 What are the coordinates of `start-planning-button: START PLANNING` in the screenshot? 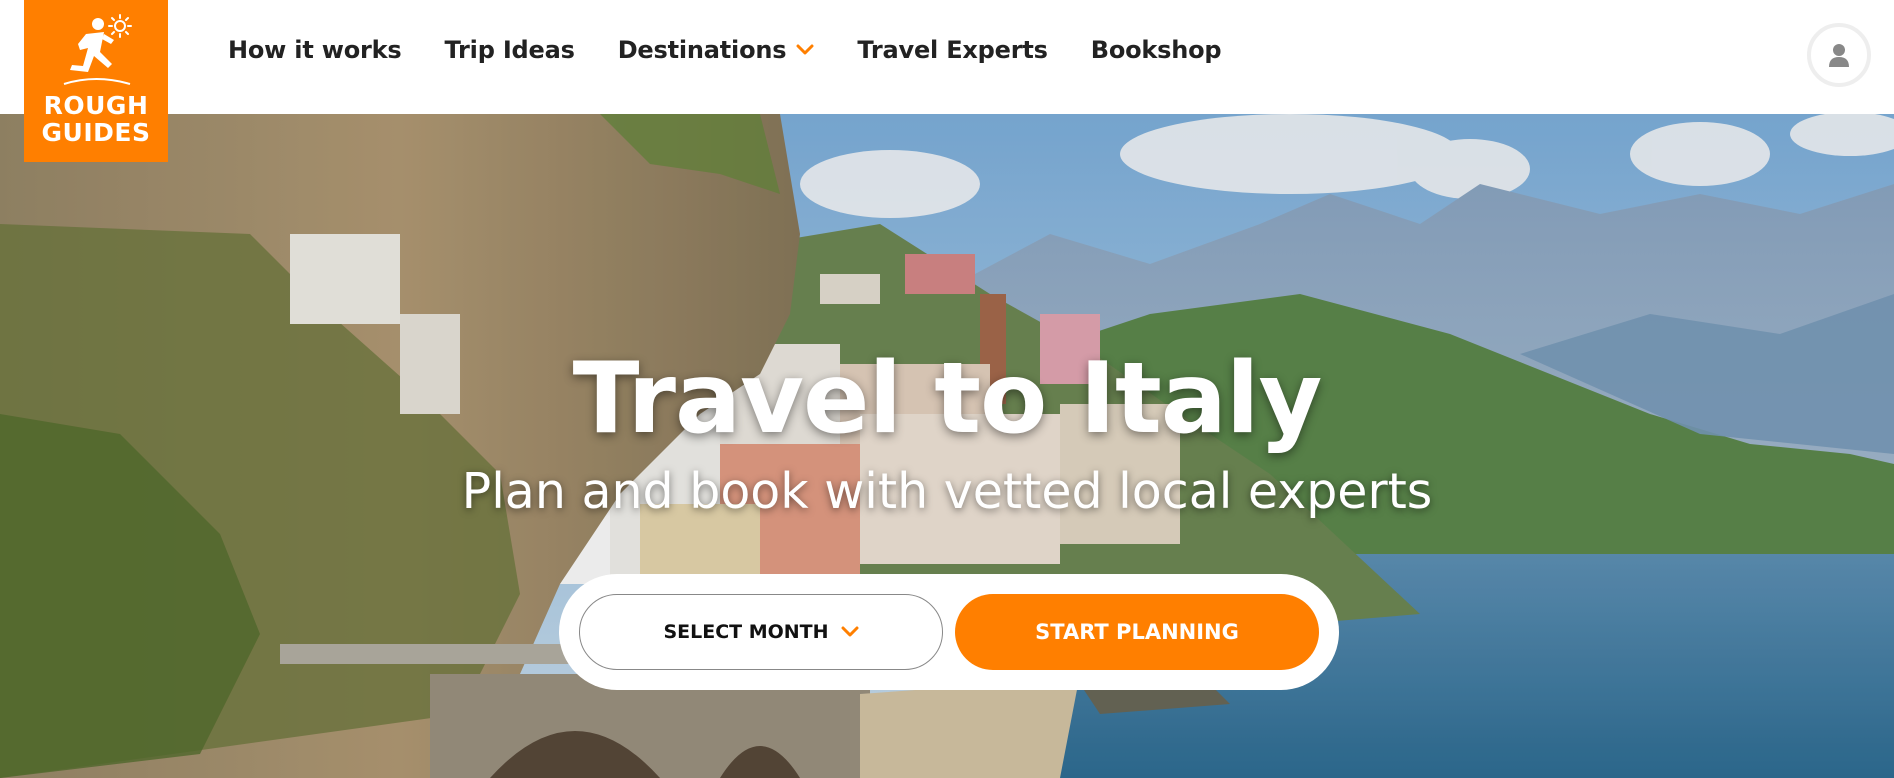 It's located at (1137, 632).